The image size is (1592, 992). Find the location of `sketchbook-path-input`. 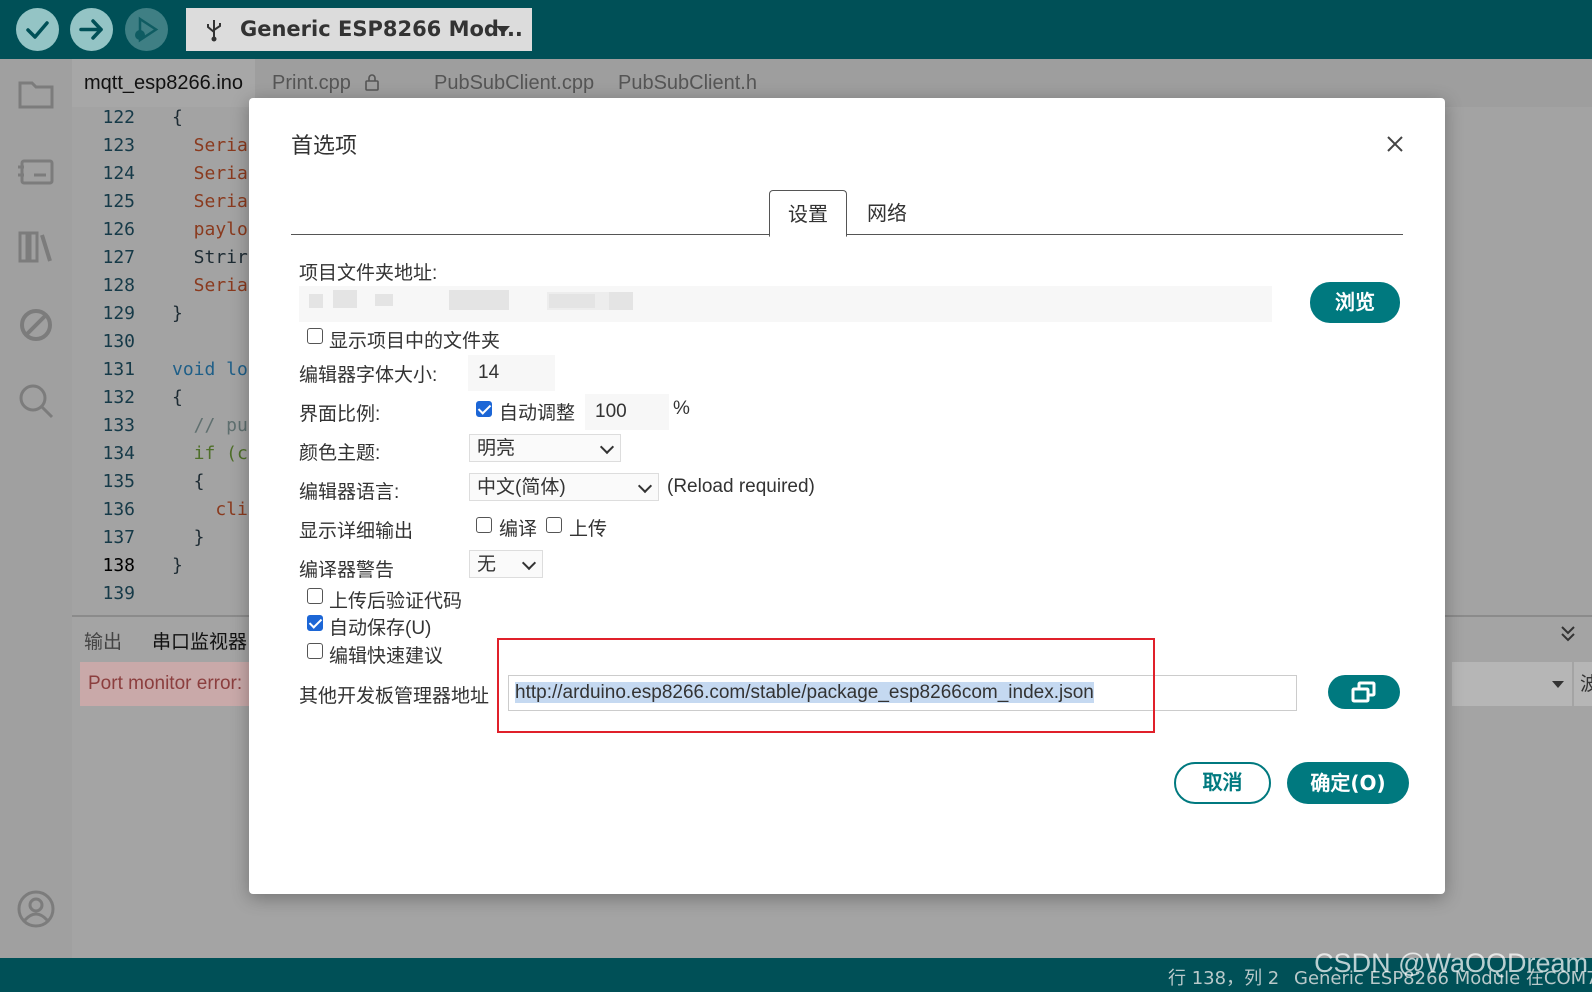

sketchbook-path-input is located at coordinates (785, 304).